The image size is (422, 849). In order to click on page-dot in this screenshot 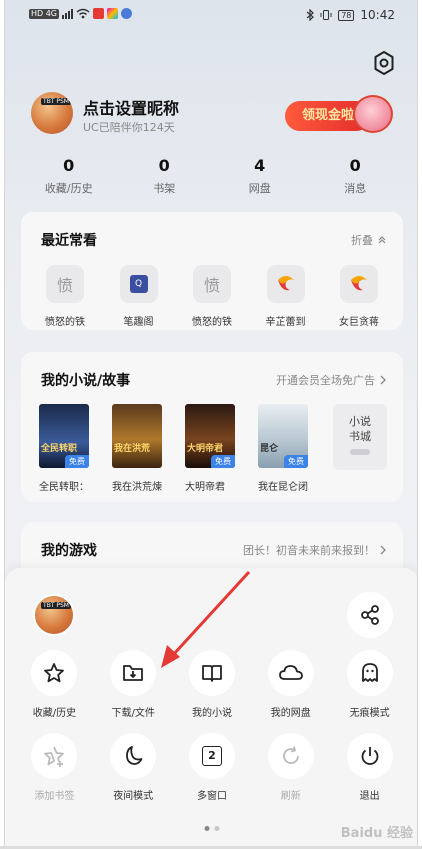, I will do `click(217, 828)`.